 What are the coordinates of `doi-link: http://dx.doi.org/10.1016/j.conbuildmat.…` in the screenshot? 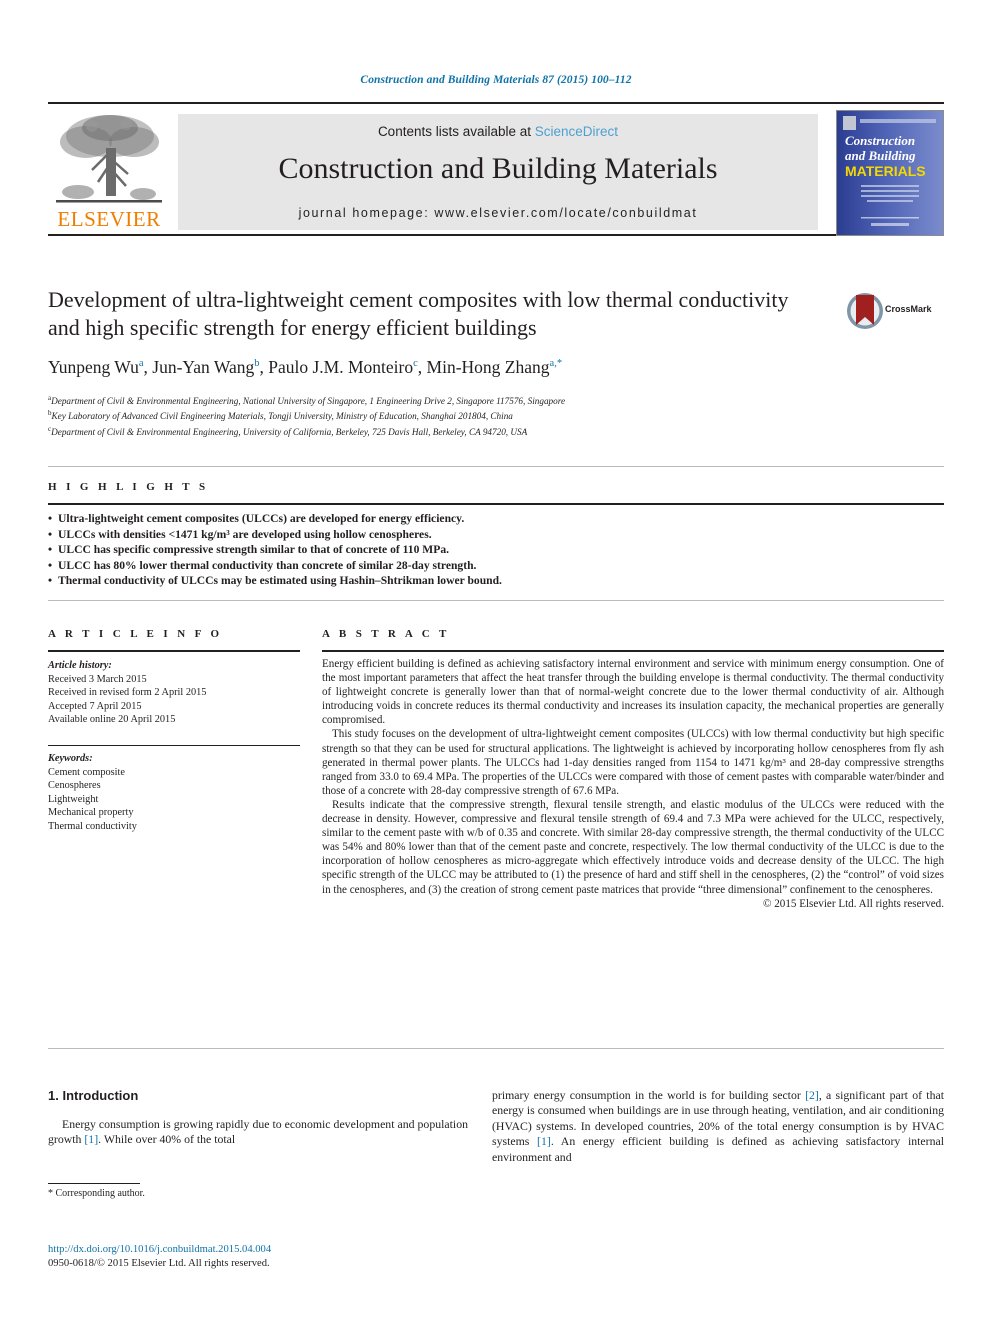 It's located at (298, 1250).